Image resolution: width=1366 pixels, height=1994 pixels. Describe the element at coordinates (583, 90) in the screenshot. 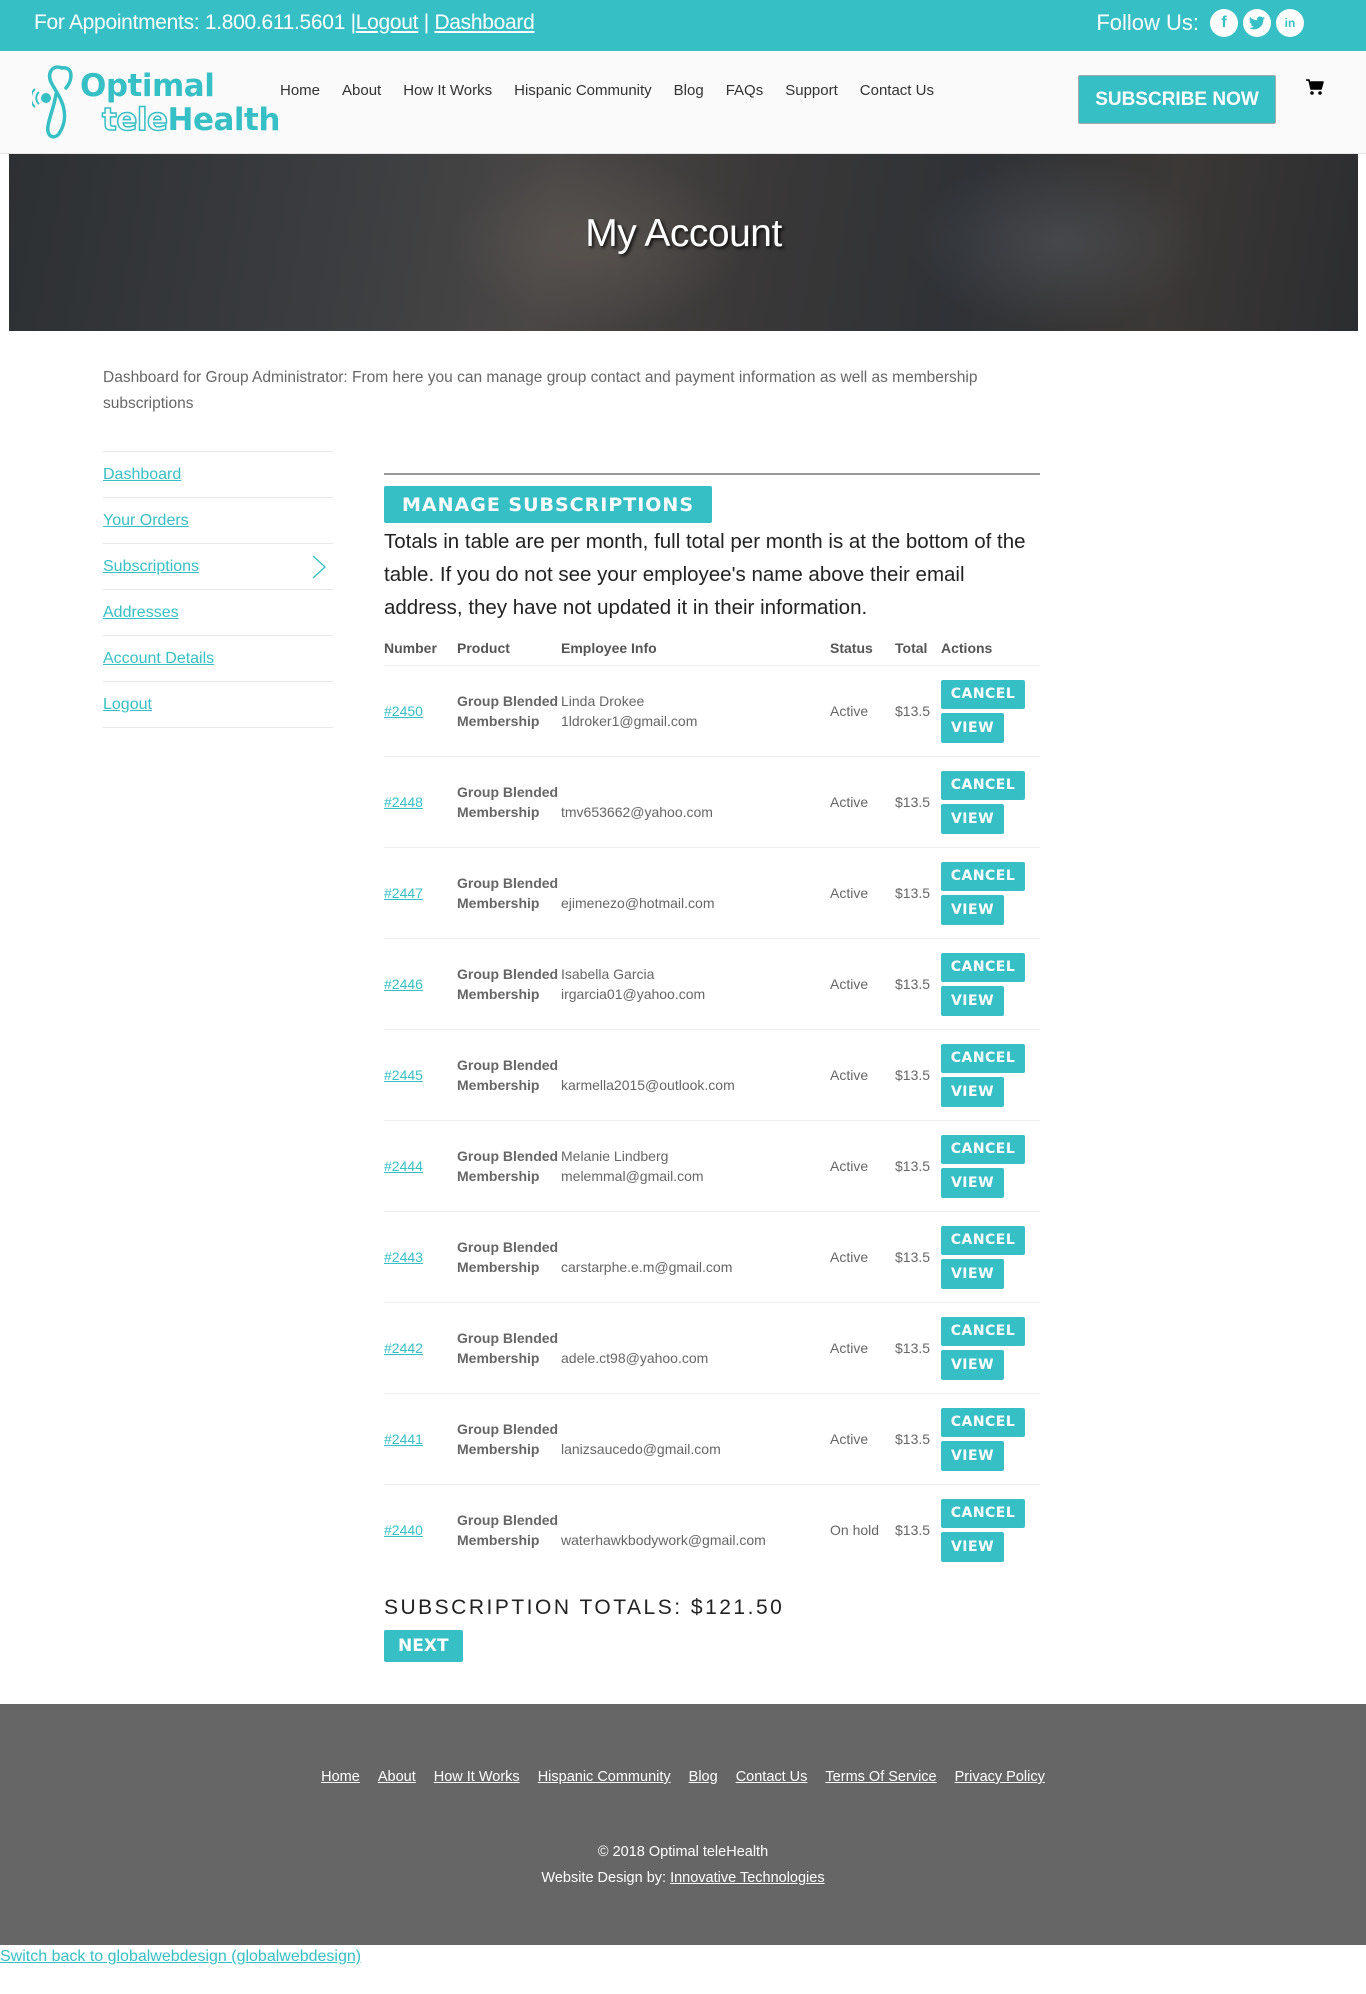

I see `nav-hispanic-community: Hispanic Community` at that location.